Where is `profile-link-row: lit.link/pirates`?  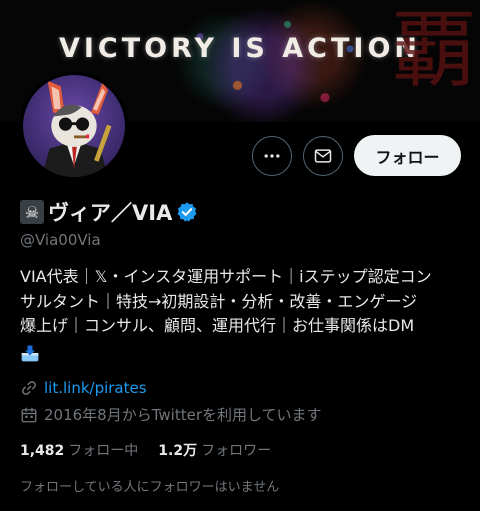 profile-link-row: lit.link/pirates is located at coordinates (83, 388).